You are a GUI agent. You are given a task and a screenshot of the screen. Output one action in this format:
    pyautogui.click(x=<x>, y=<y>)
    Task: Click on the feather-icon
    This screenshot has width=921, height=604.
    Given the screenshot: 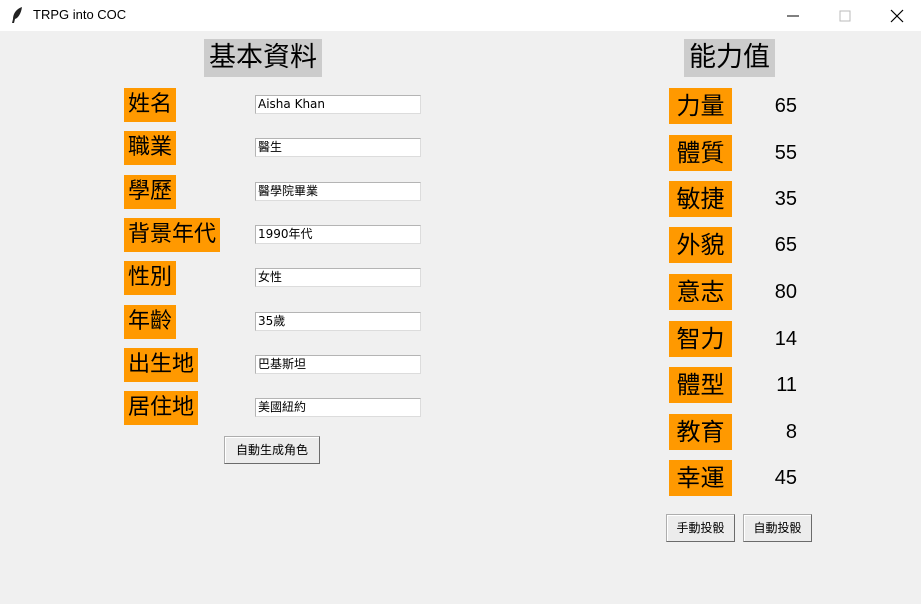 What is the action you would take?
    pyautogui.click(x=17, y=15)
    